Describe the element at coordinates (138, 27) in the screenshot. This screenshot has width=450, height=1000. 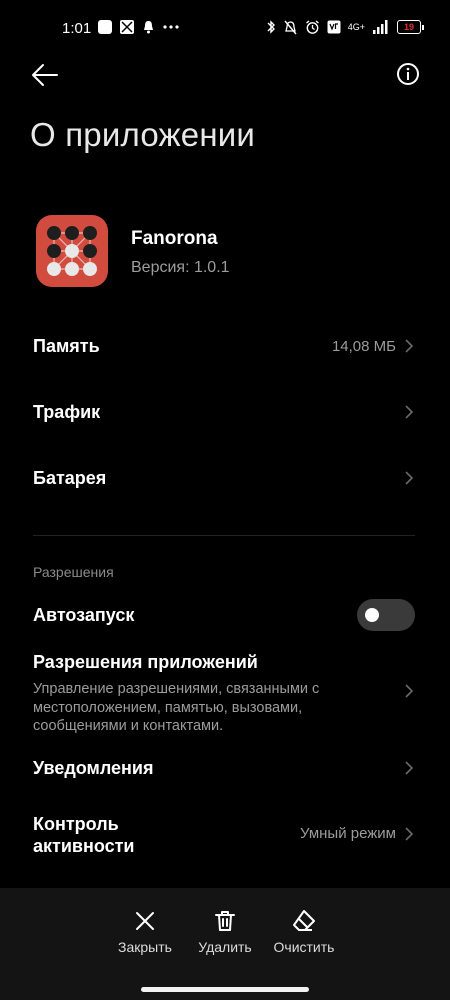
I see `status-notification-icons` at that location.